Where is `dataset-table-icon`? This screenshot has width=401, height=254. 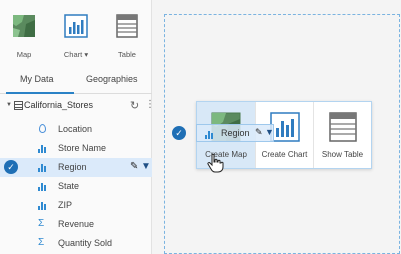 dataset-table-icon is located at coordinates (18, 105).